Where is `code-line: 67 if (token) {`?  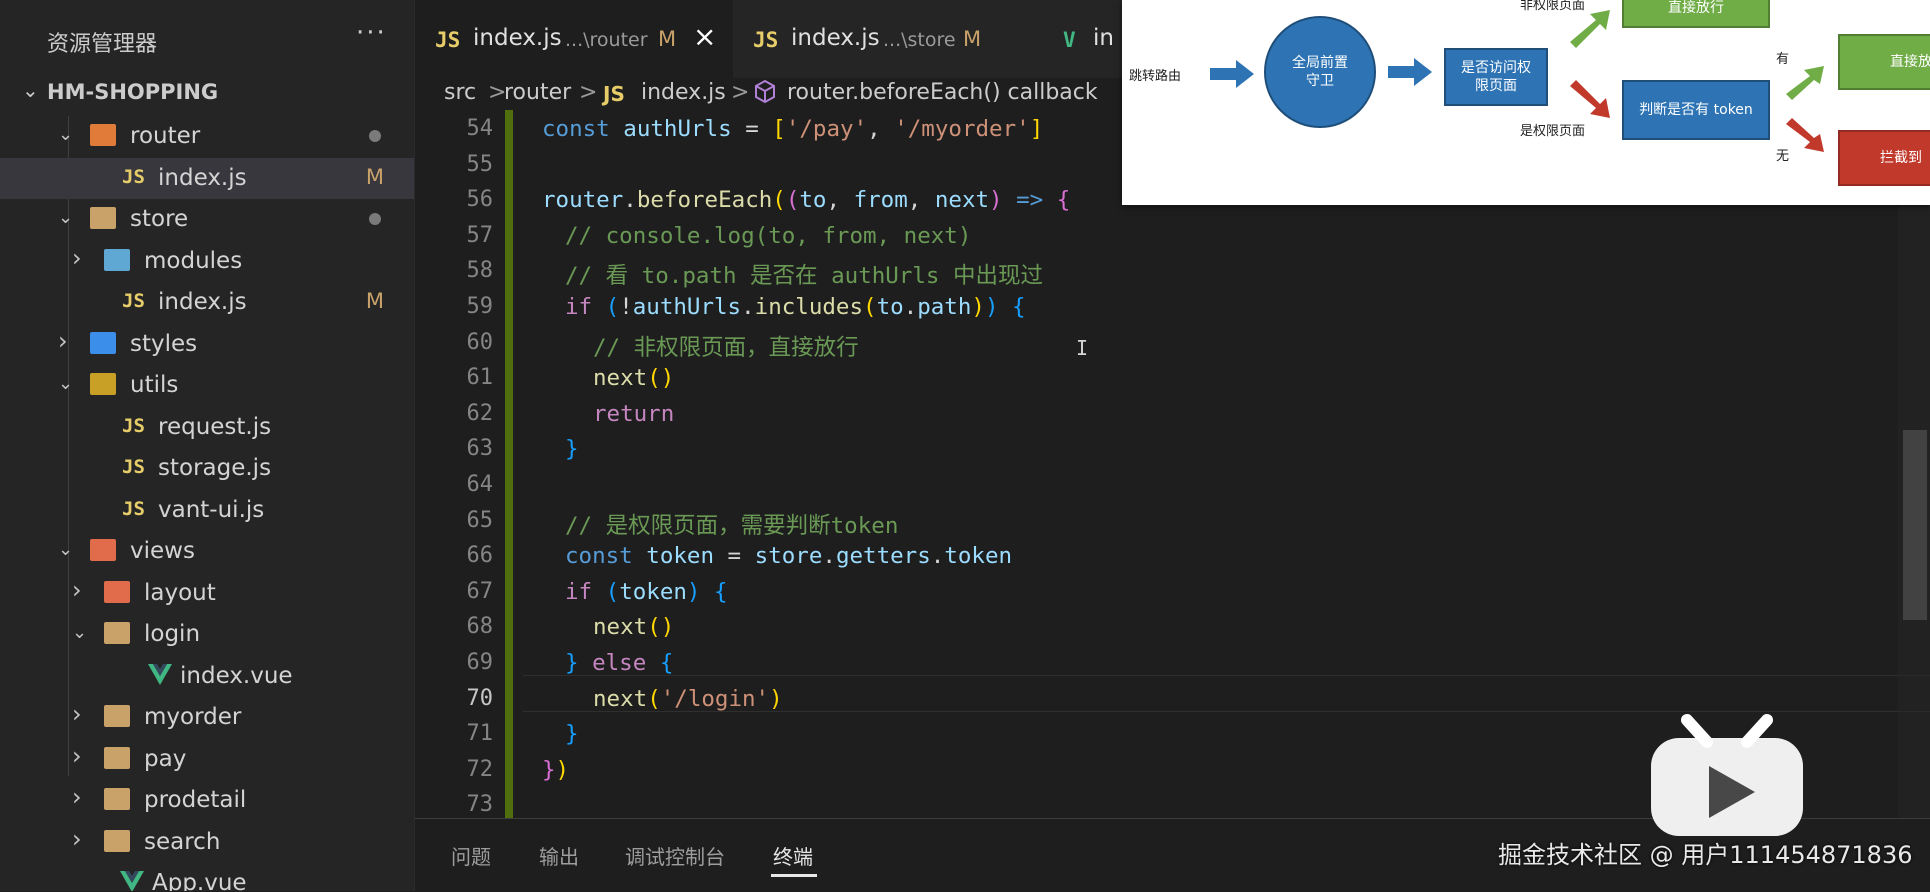
code-line: 67 if (token) { is located at coordinates (1172, 591).